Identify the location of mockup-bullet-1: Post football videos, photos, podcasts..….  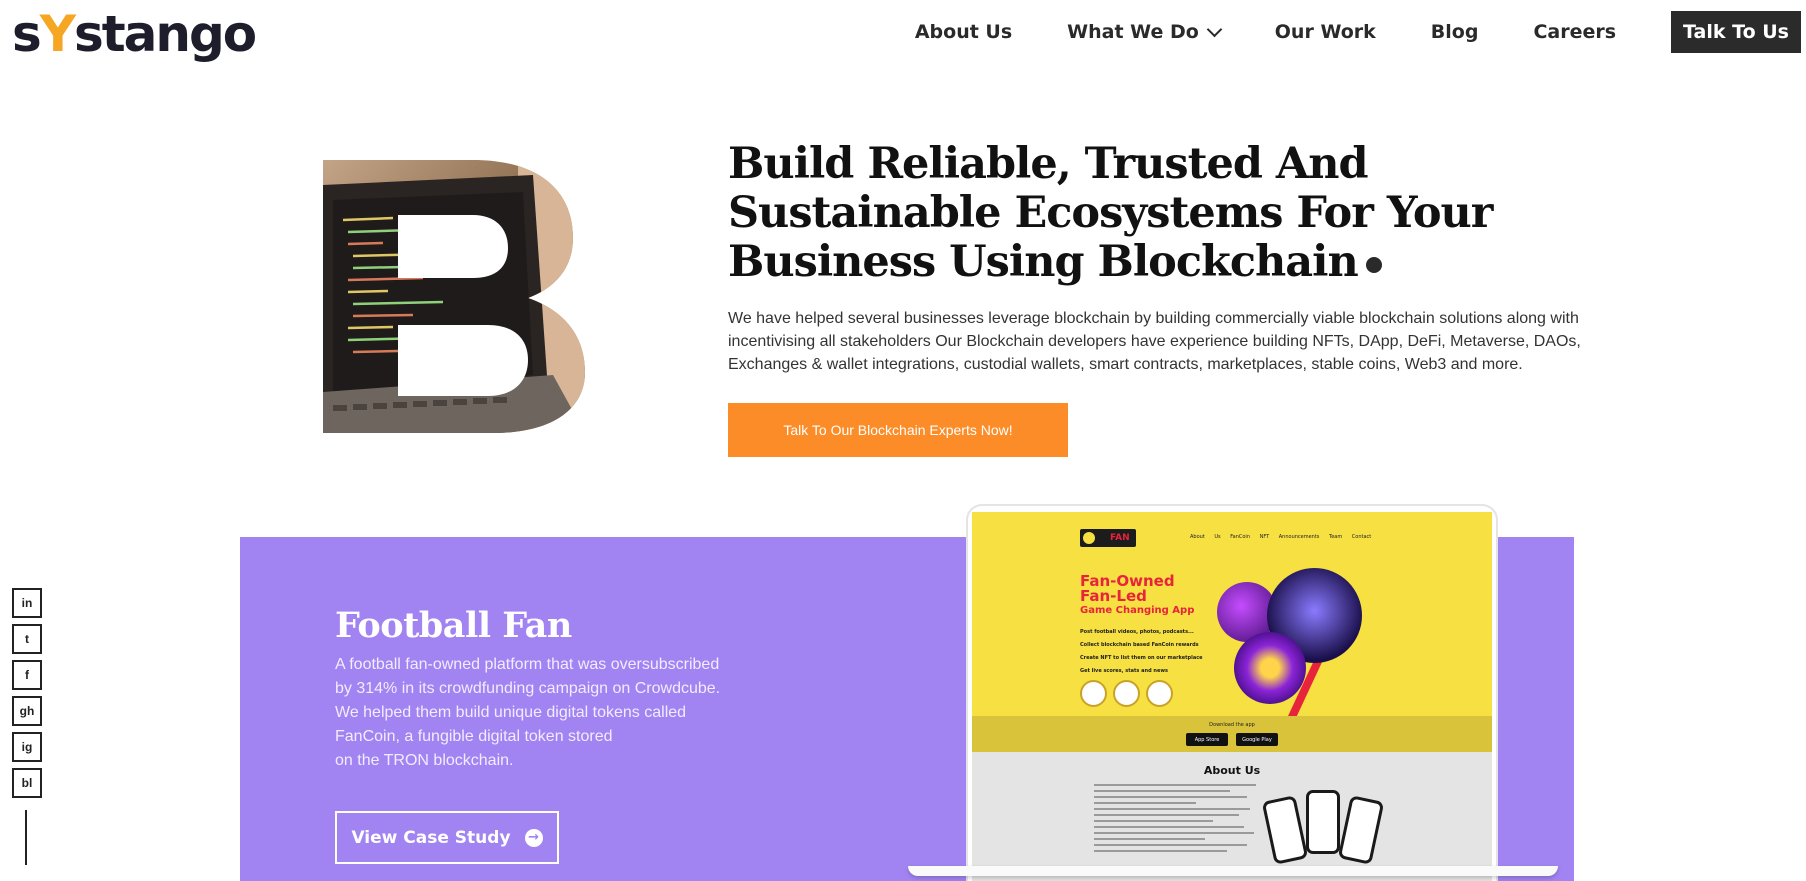
(1137, 632).